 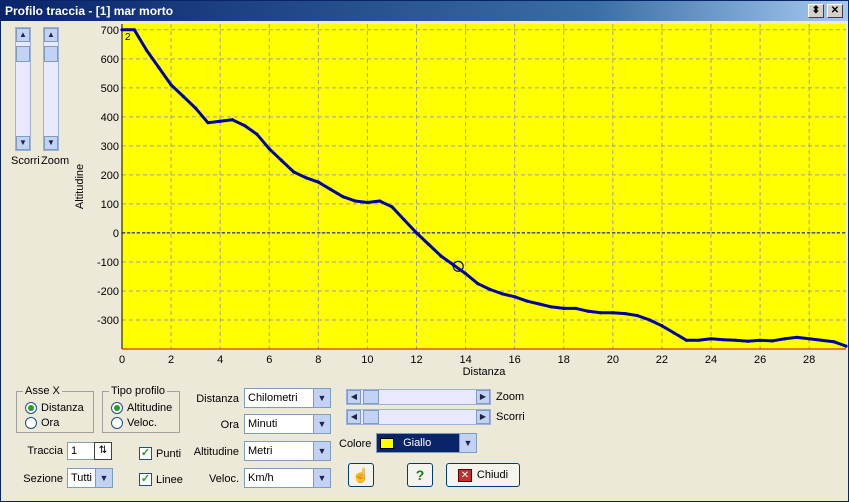 I want to click on scroll-label: Scorri, so click(x=25, y=161).